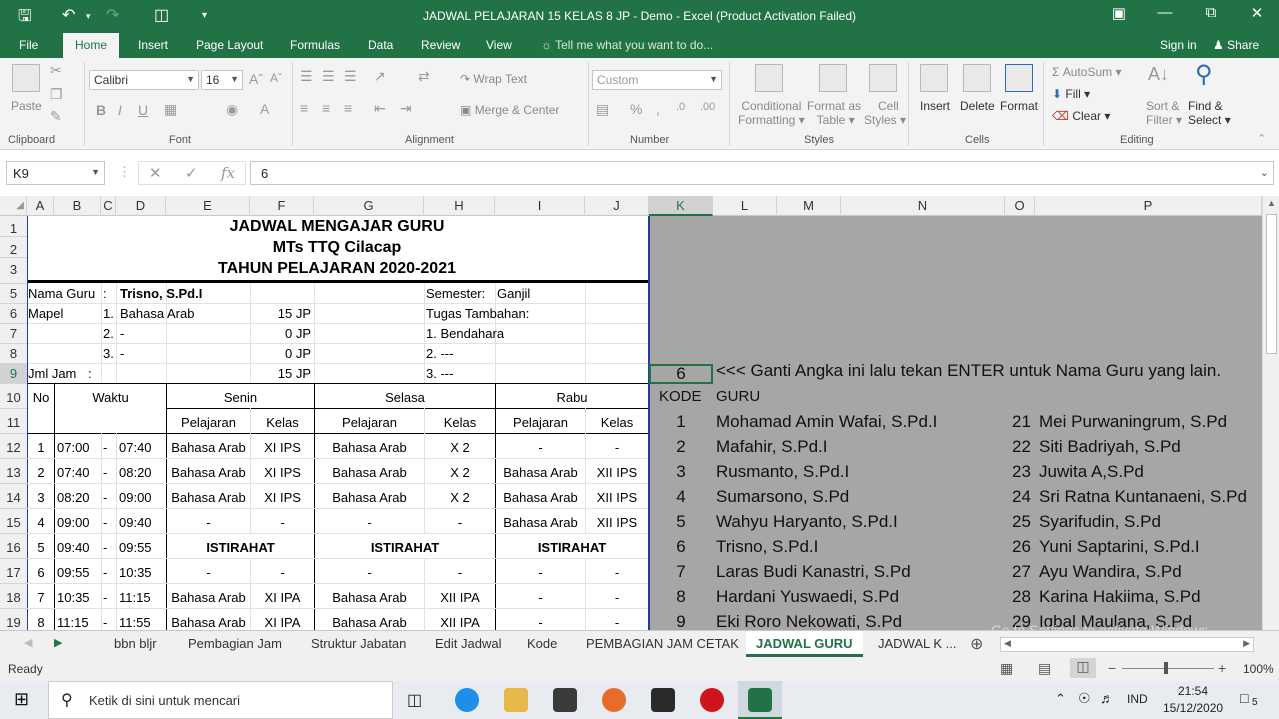 The height and width of the screenshot is (719, 1279). What do you see at coordinates (1044, 668) in the screenshot?
I see `page-layout-view-icon: ▤` at bounding box center [1044, 668].